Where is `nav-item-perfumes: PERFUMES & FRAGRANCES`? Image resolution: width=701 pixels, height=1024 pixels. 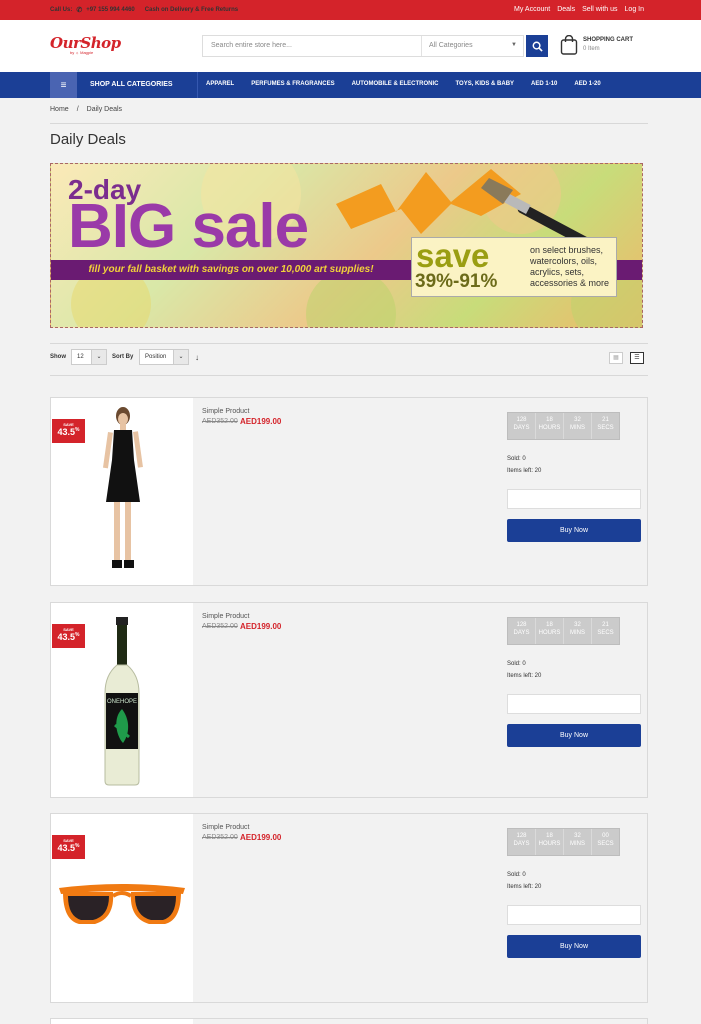
nav-item-perfumes: PERFUMES & FRAGRANCES is located at coordinates (292, 84).